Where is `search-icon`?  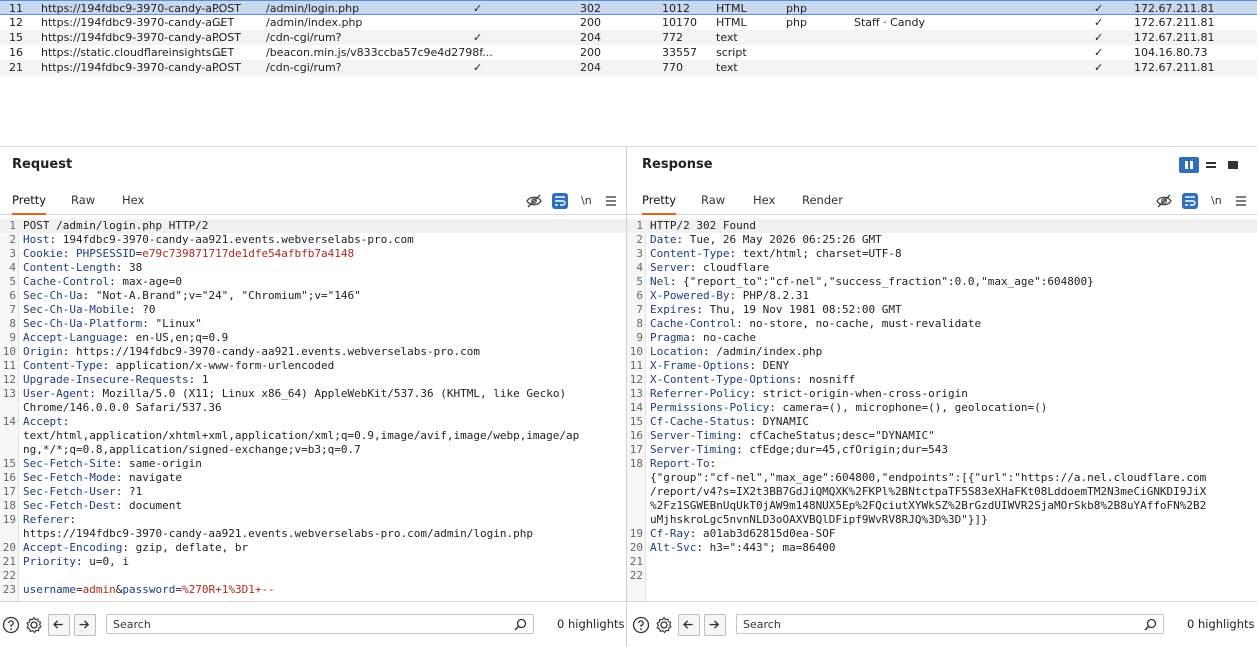
search-icon is located at coordinates (520, 624).